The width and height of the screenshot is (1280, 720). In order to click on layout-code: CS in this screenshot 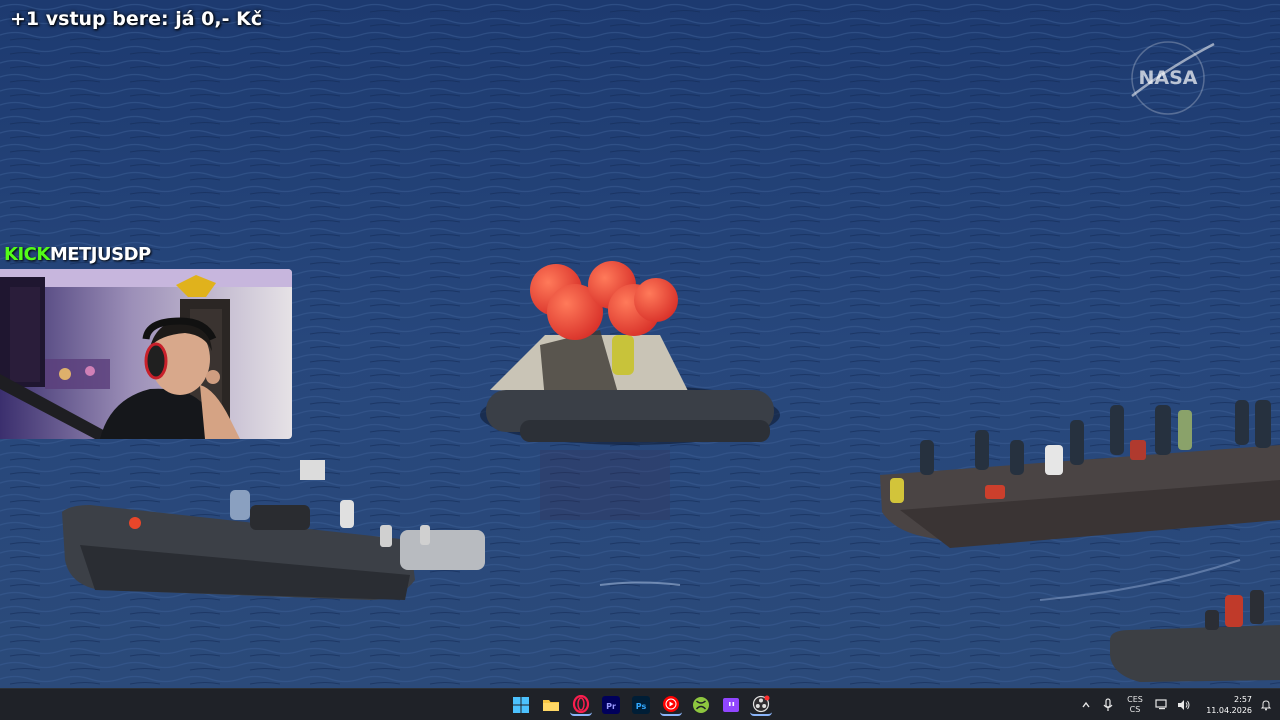, I will do `click(1135, 709)`.